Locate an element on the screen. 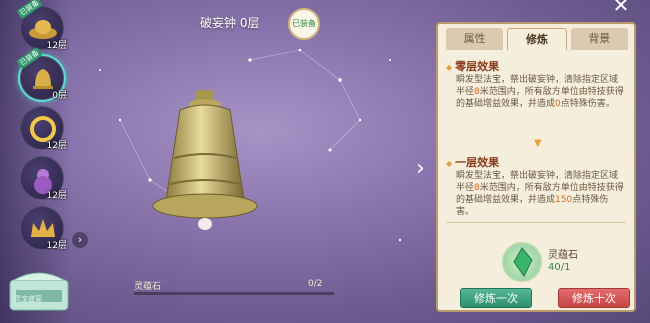 The image size is (650, 323). artifact-title: 破妄钟 0层 is located at coordinates (230, 23).